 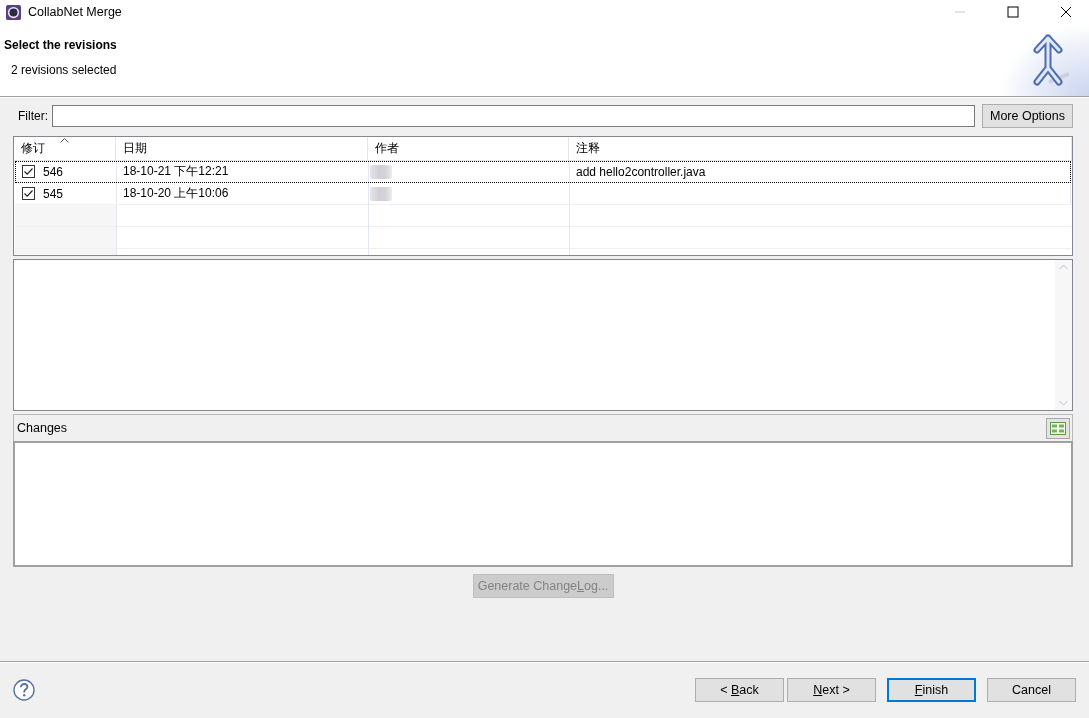 I want to click on layout-button, so click(x=1058, y=428).